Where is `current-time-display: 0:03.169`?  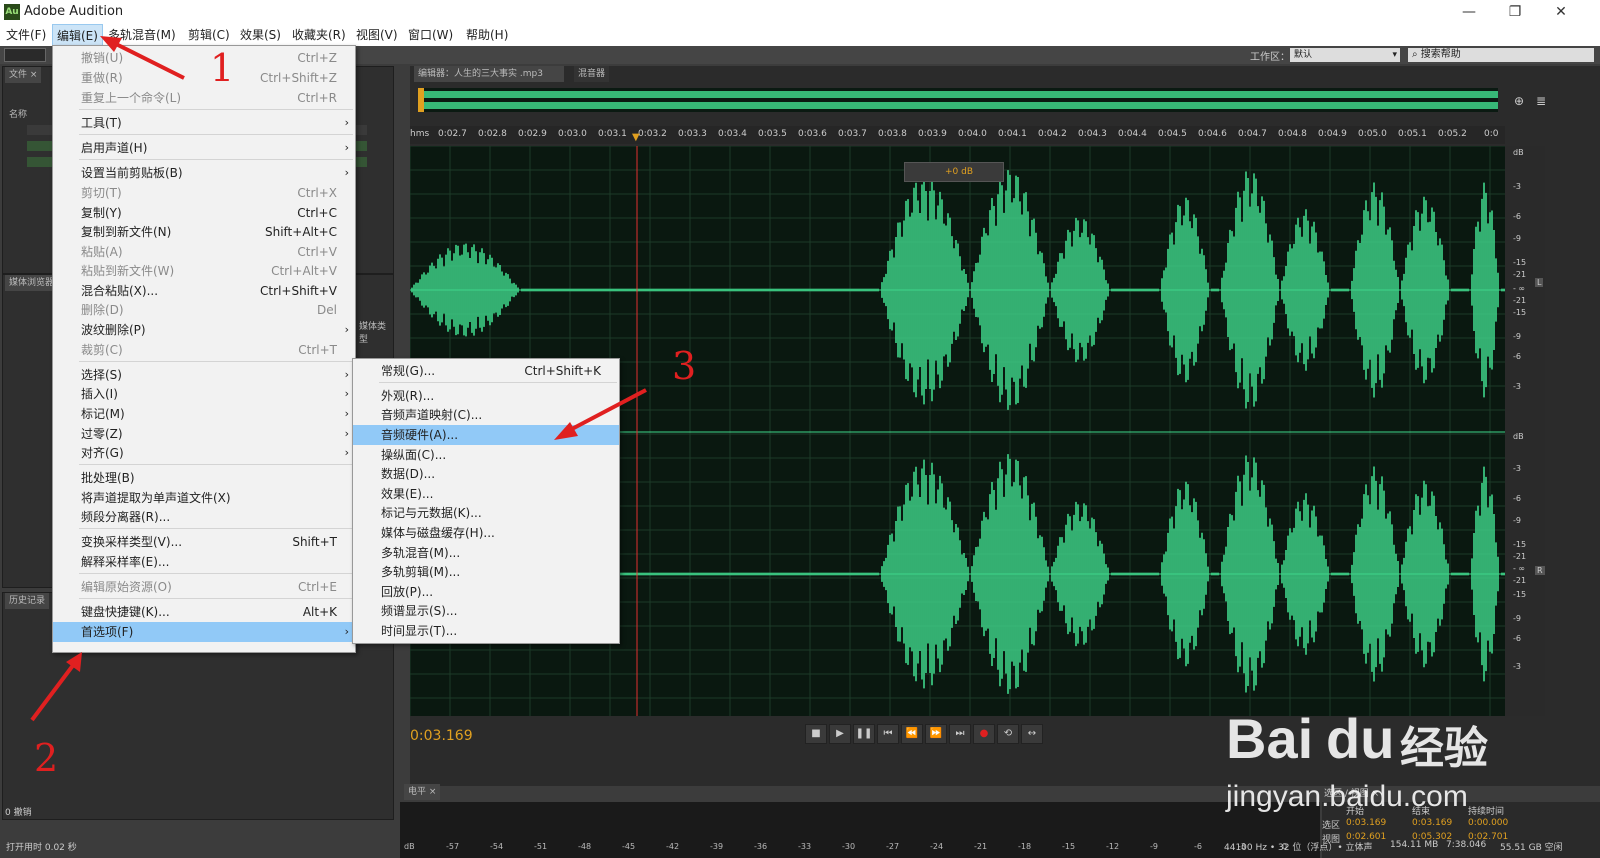
current-time-display: 0:03.169 is located at coordinates (441, 736).